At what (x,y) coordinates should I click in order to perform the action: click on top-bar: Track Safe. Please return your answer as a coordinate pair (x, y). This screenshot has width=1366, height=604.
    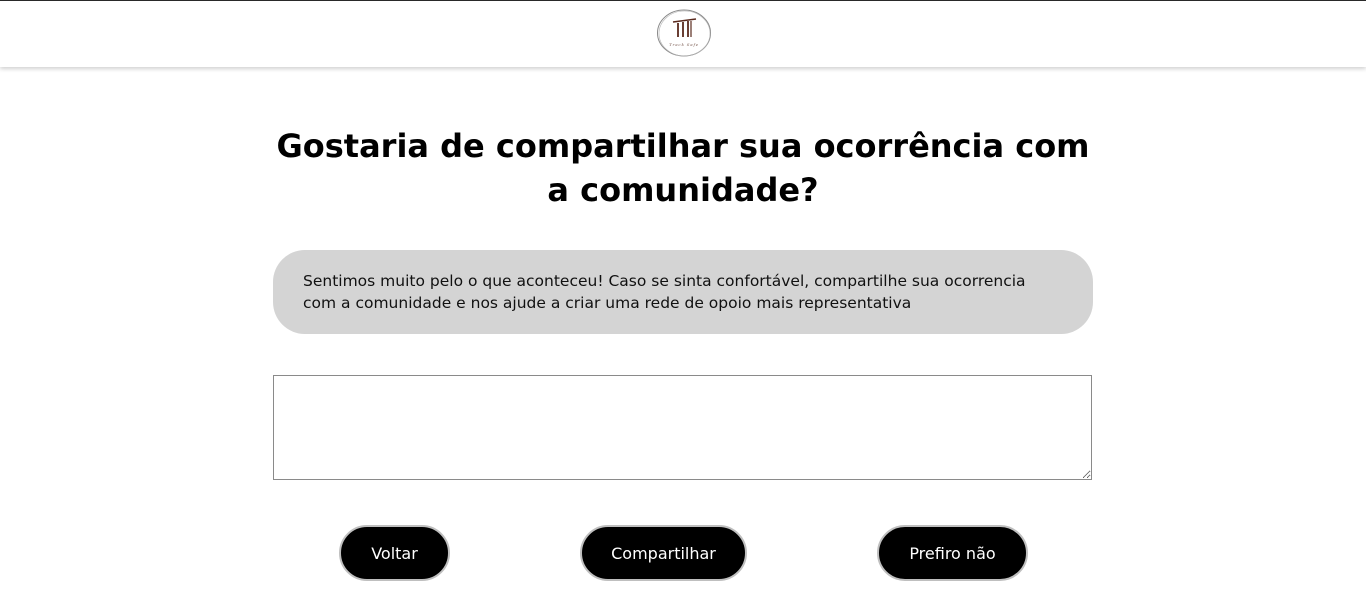
    Looking at the image, I should click on (683, 34).